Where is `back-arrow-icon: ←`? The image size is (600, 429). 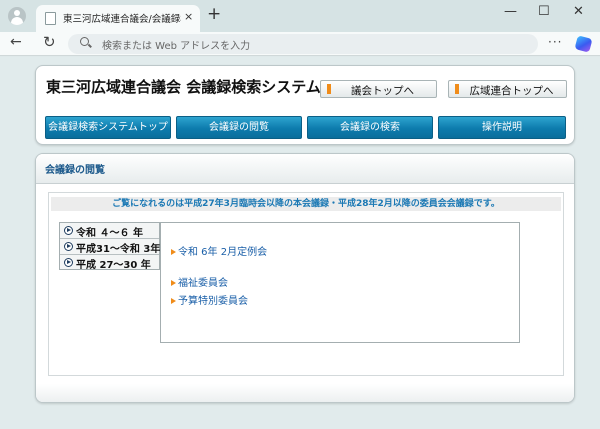 back-arrow-icon: ← is located at coordinates (16, 42).